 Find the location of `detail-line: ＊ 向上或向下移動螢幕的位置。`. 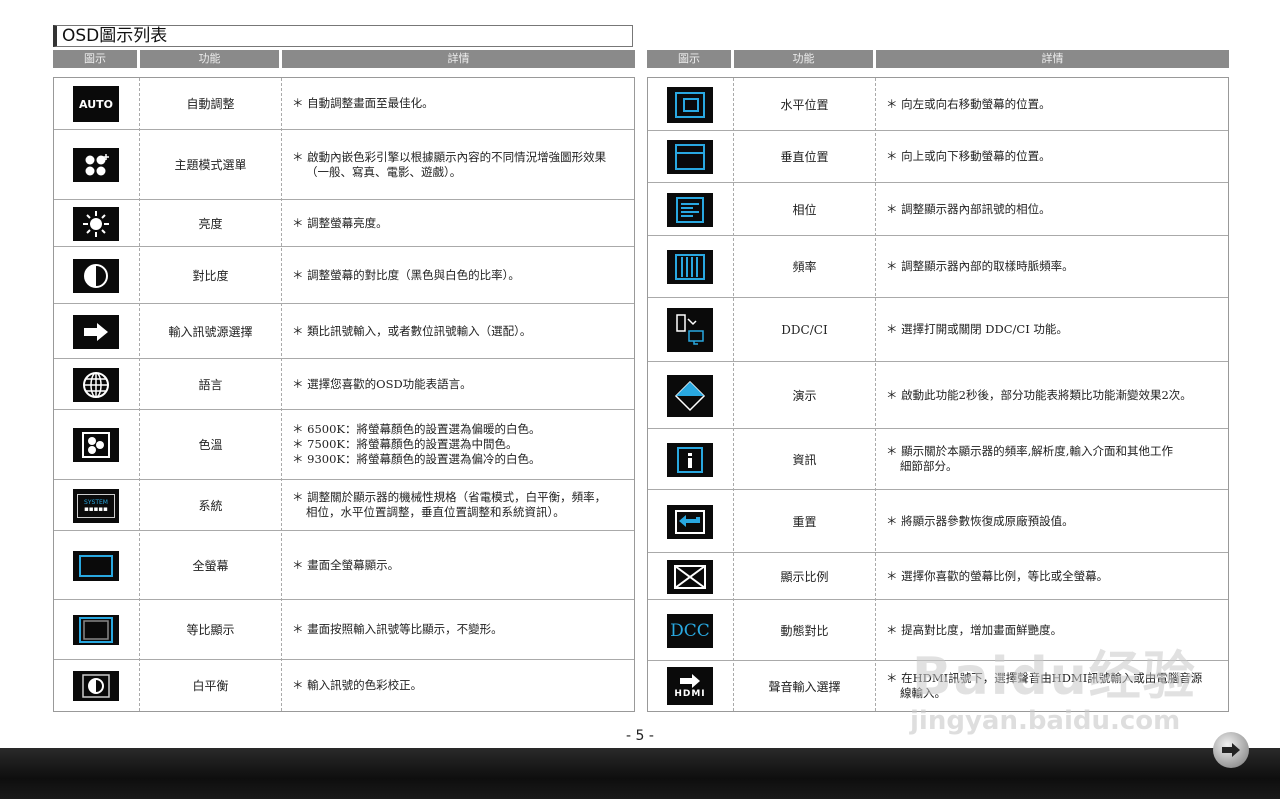

detail-line: ＊ 向上或向下移動螢幕的位置。 is located at coordinates (968, 156).